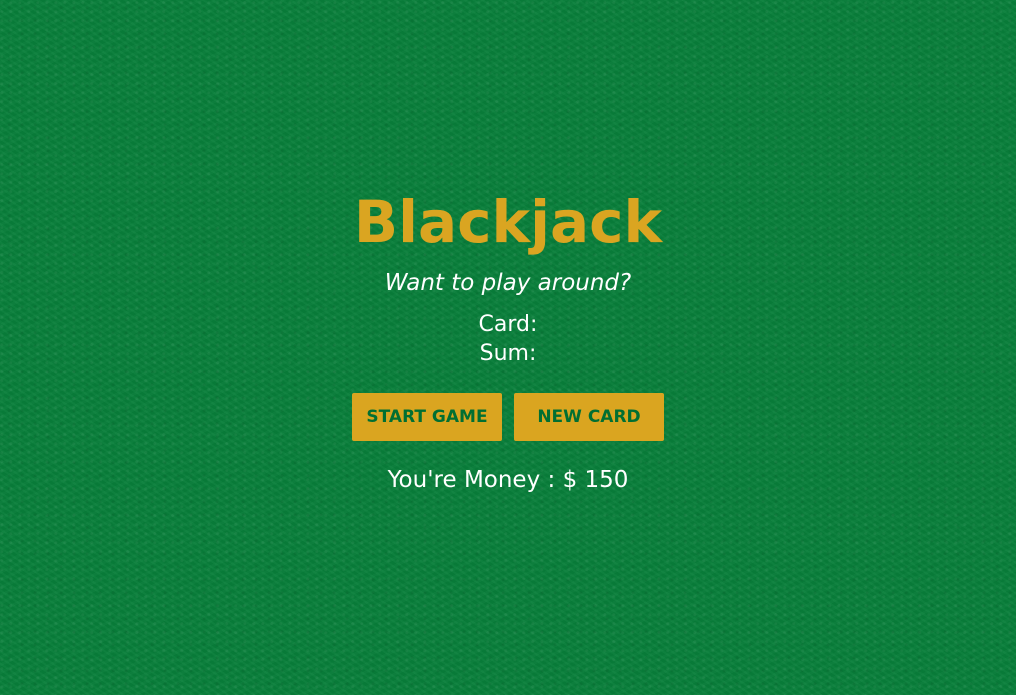  Describe the element at coordinates (508, 480) in the screenshot. I see `player-money: You're Money : $ 150` at that location.